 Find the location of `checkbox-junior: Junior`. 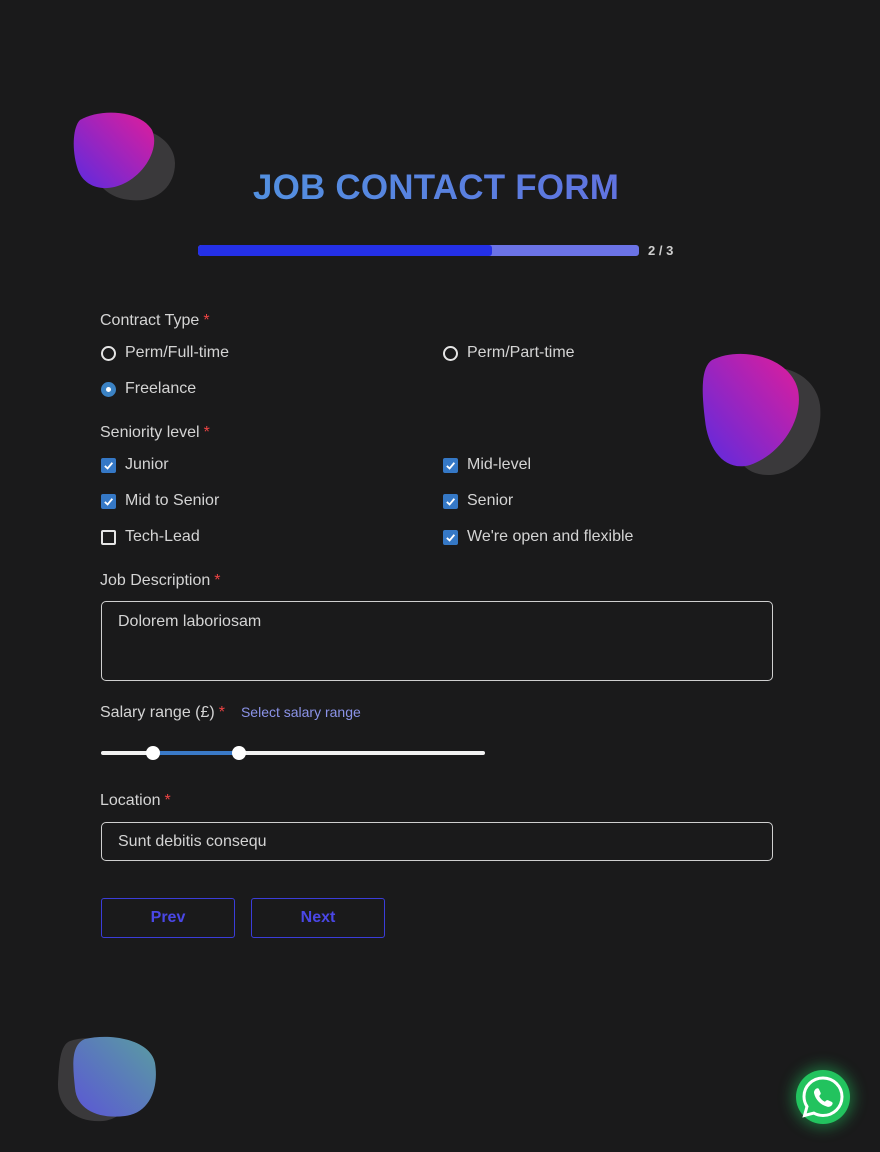

checkbox-junior: Junior is located at coordinates (135, 465).